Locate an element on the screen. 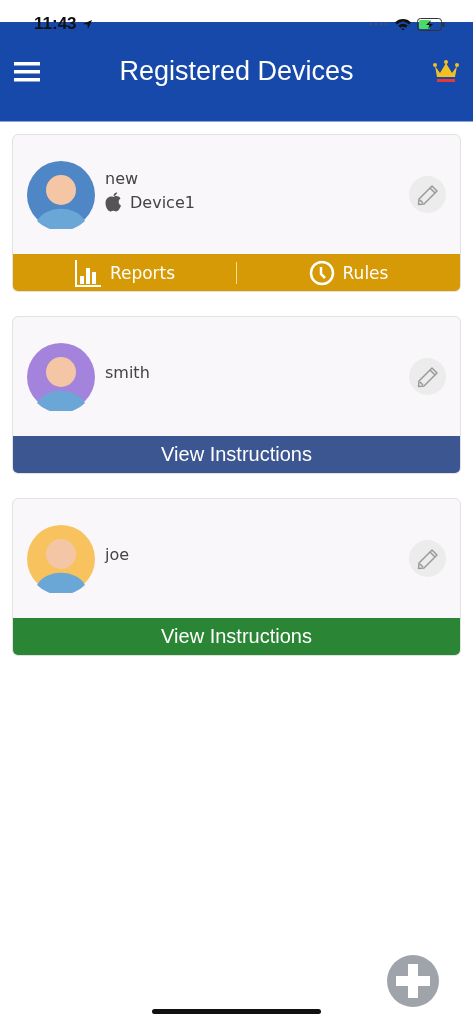 The height and width of the screenshot is (1024, 473). crown-icon is located at coordinates (446, 71).